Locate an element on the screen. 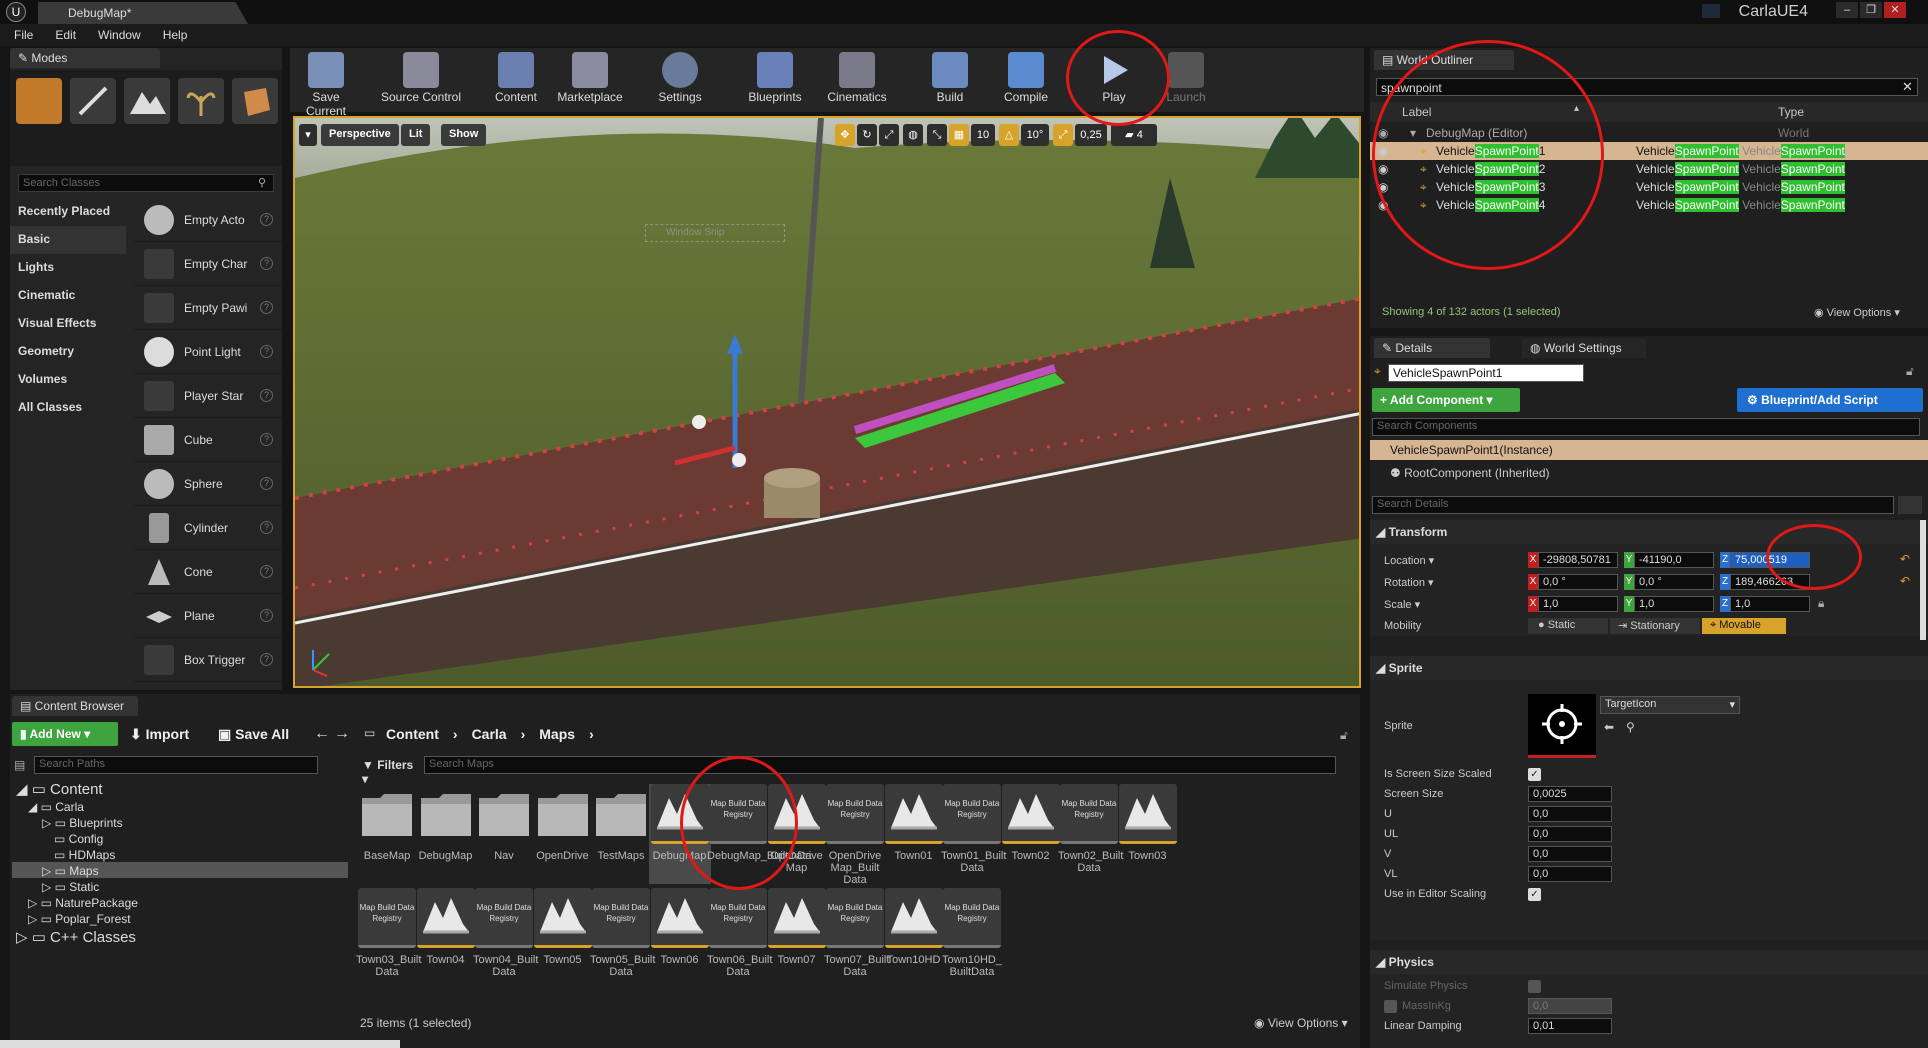 Image resolution: width=1928 pixels, height=1048 pixels. tree-hdmaps: ▭ HDMaps is located at coordinates (84, 855).